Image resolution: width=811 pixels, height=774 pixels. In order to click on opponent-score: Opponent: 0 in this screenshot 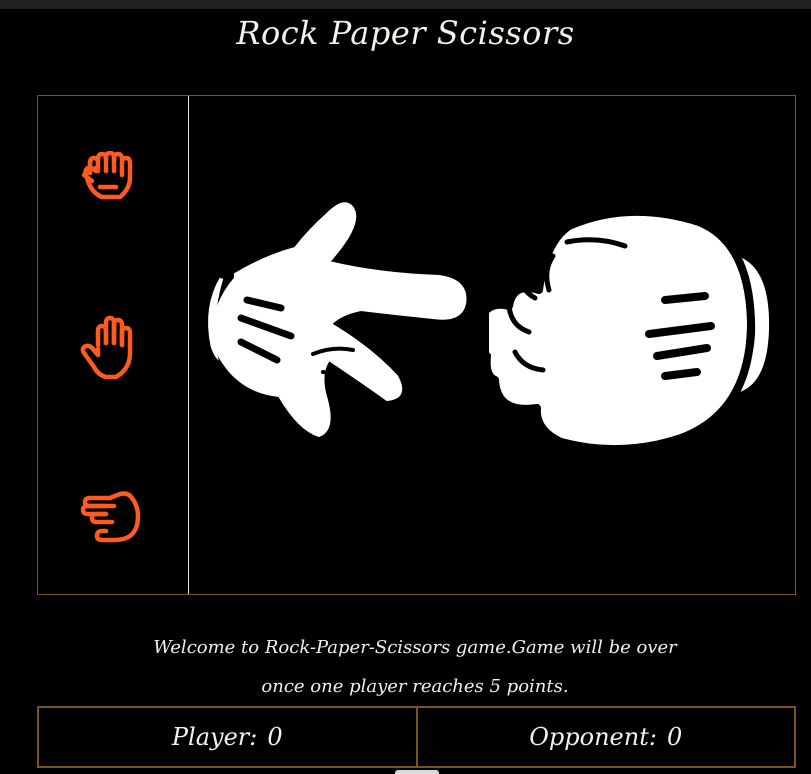, I will do `click(605, 737)`.